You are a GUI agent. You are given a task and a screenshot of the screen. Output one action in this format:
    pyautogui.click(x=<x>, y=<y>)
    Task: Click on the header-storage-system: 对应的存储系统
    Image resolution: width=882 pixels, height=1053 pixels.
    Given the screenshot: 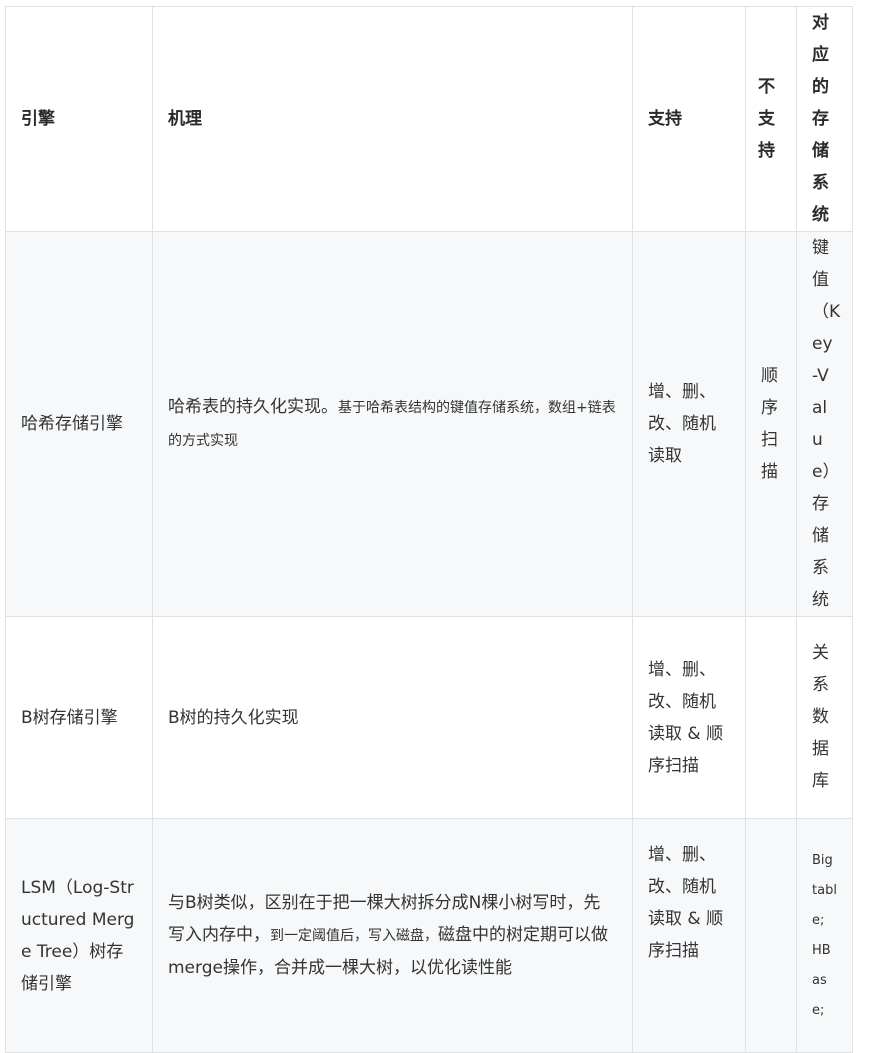 What is the action you would take?
    pyautogui.click(x=824, y=119)
    